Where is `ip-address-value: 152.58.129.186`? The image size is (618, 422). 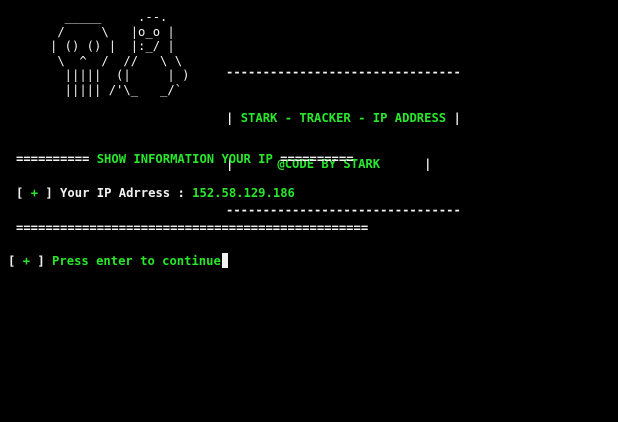
ip-address-value: 152.58.129.186 is located at coordinates (243, 193).